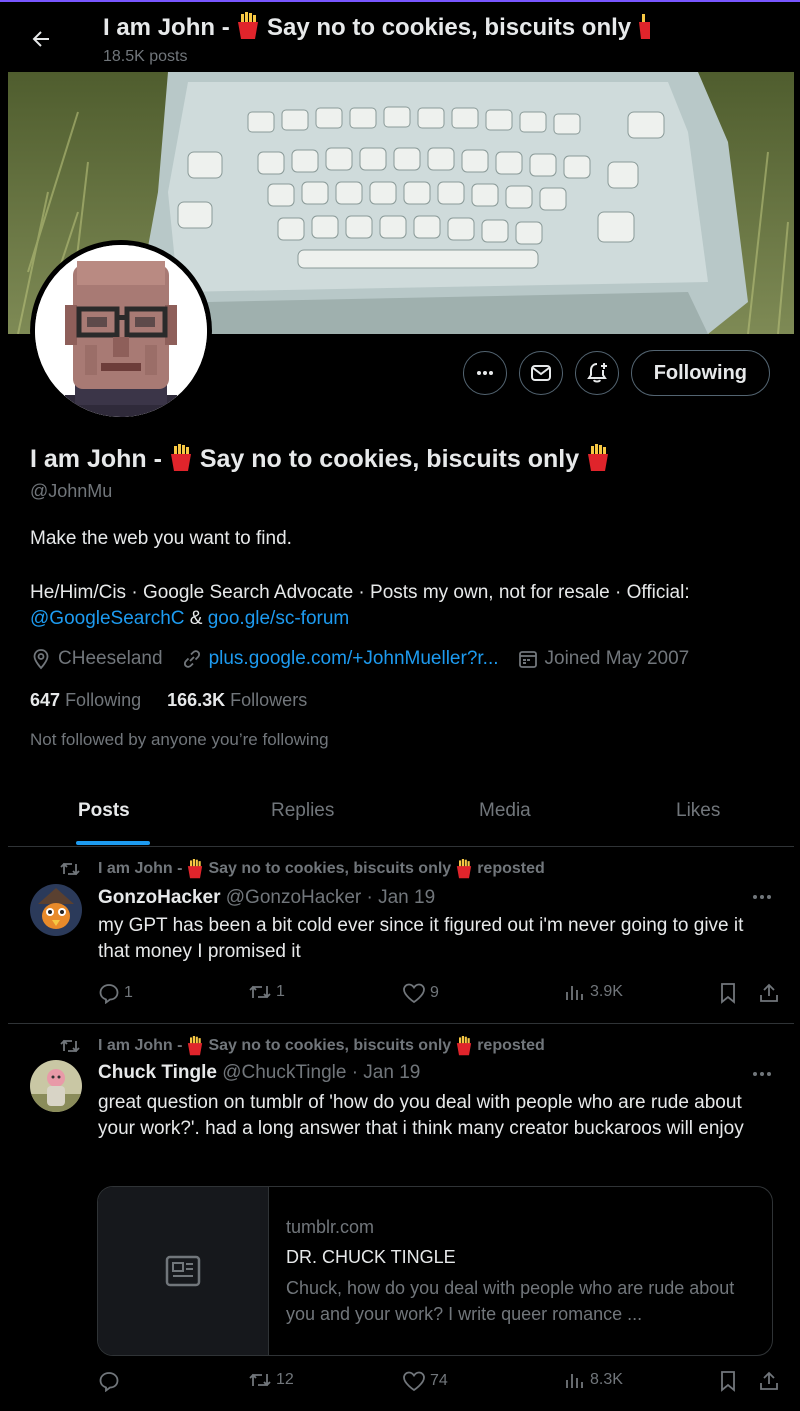 This screenshot has width=800, height=1411. Describe the element at coordinates (414, 993) in the screenshot. I see `heart-icon` at that location.